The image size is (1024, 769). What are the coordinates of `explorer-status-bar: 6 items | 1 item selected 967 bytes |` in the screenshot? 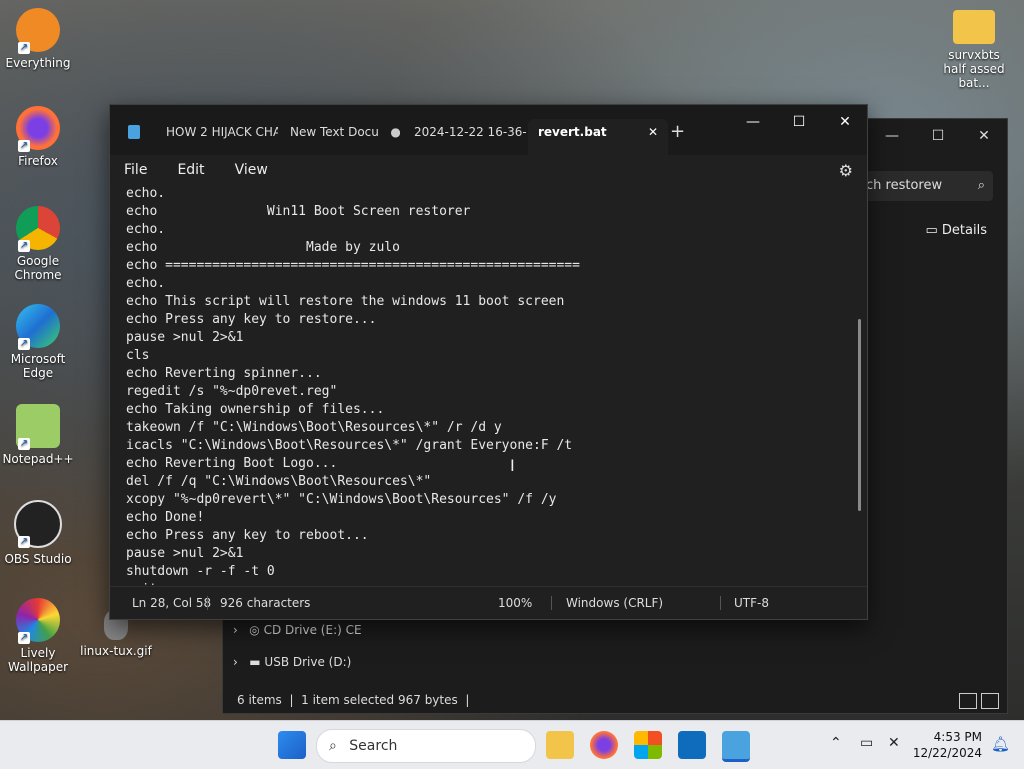 It's located at (353, 700).